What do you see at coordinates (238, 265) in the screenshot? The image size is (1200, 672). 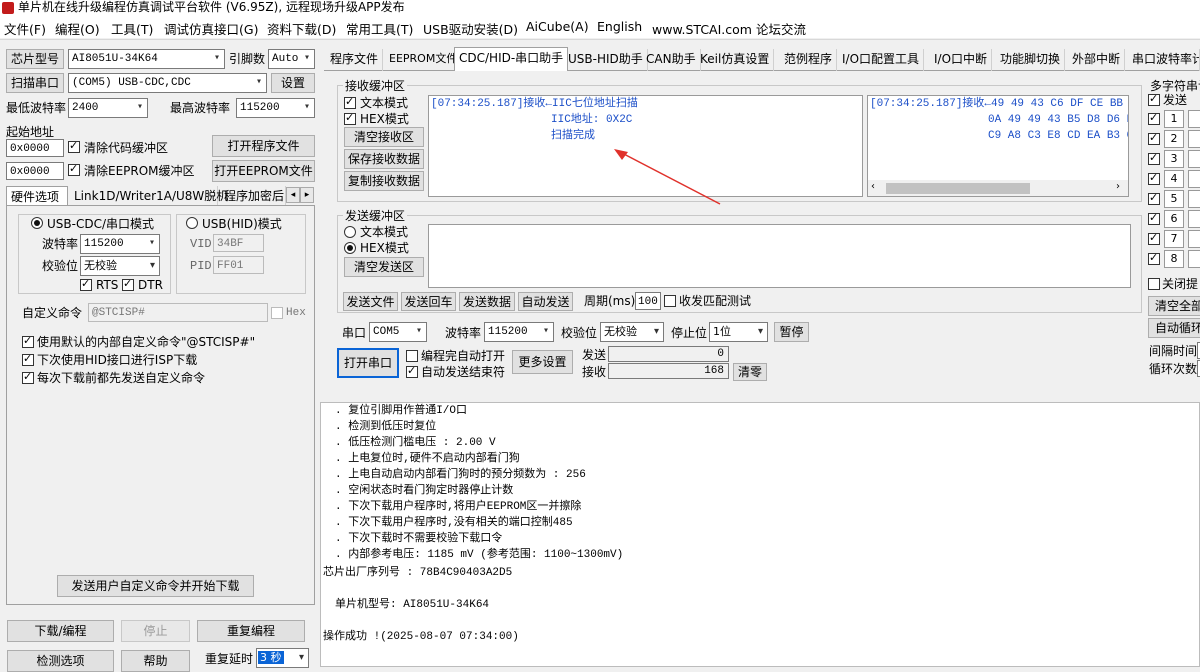 I see `pid-input: FF01` at bounding box center [238, 265].